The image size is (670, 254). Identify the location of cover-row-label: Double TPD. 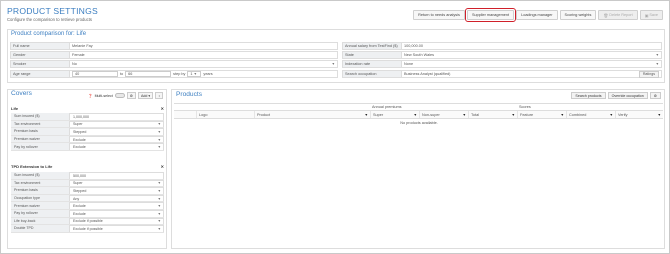
(40, 228).